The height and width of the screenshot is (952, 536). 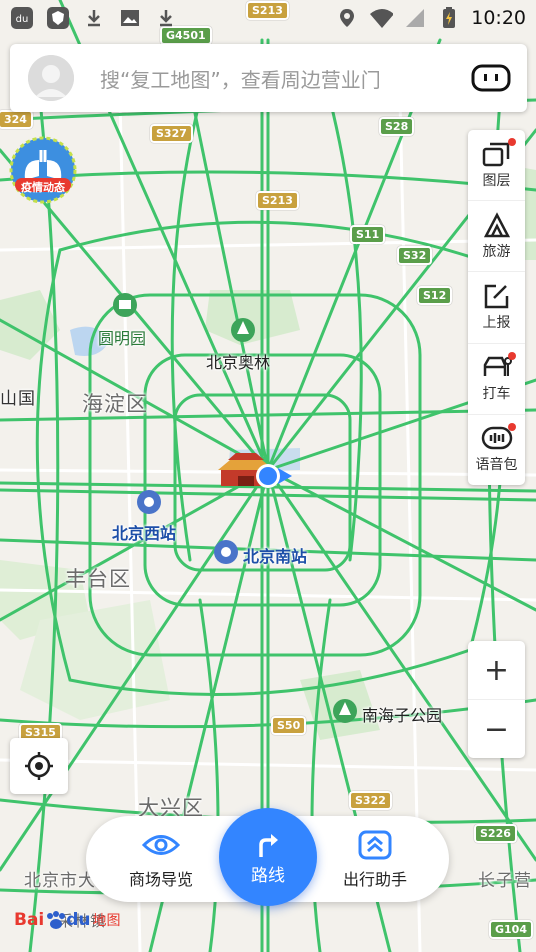 I want to click on battery-charging-icon, so click(x=449, y=18).